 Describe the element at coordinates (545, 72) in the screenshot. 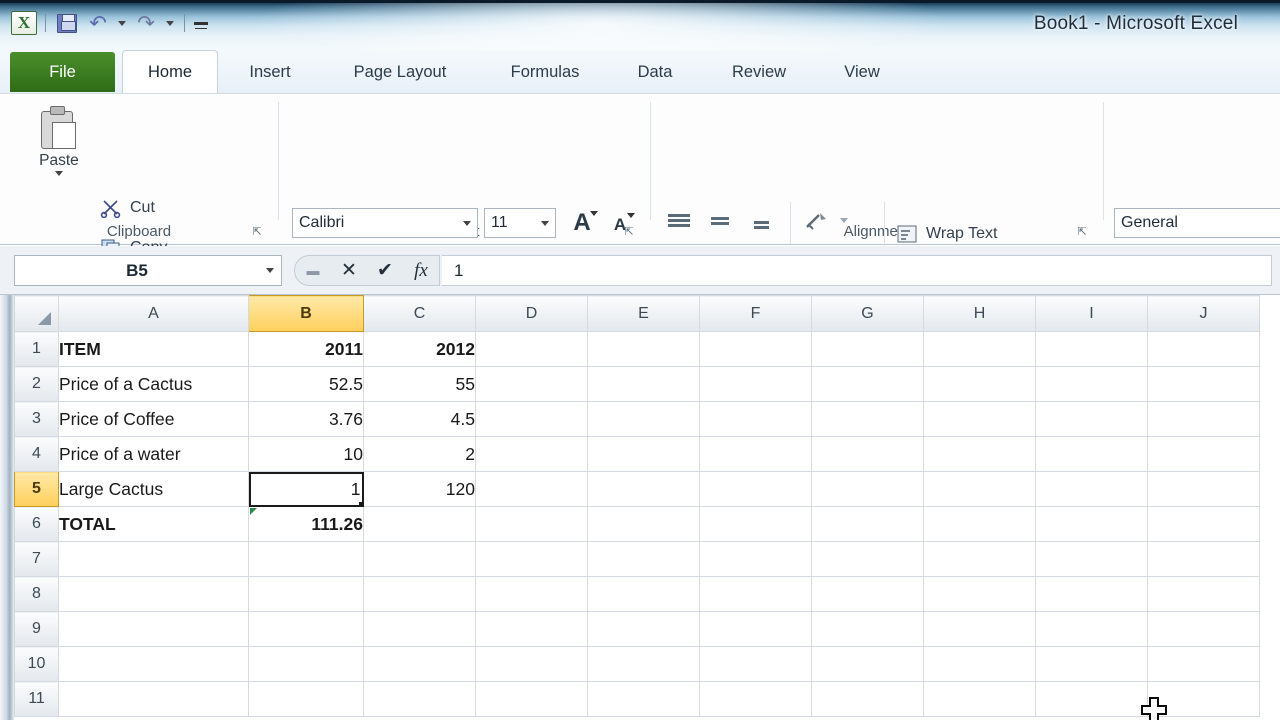

I see `tab-formulas: Formulas` at that location.